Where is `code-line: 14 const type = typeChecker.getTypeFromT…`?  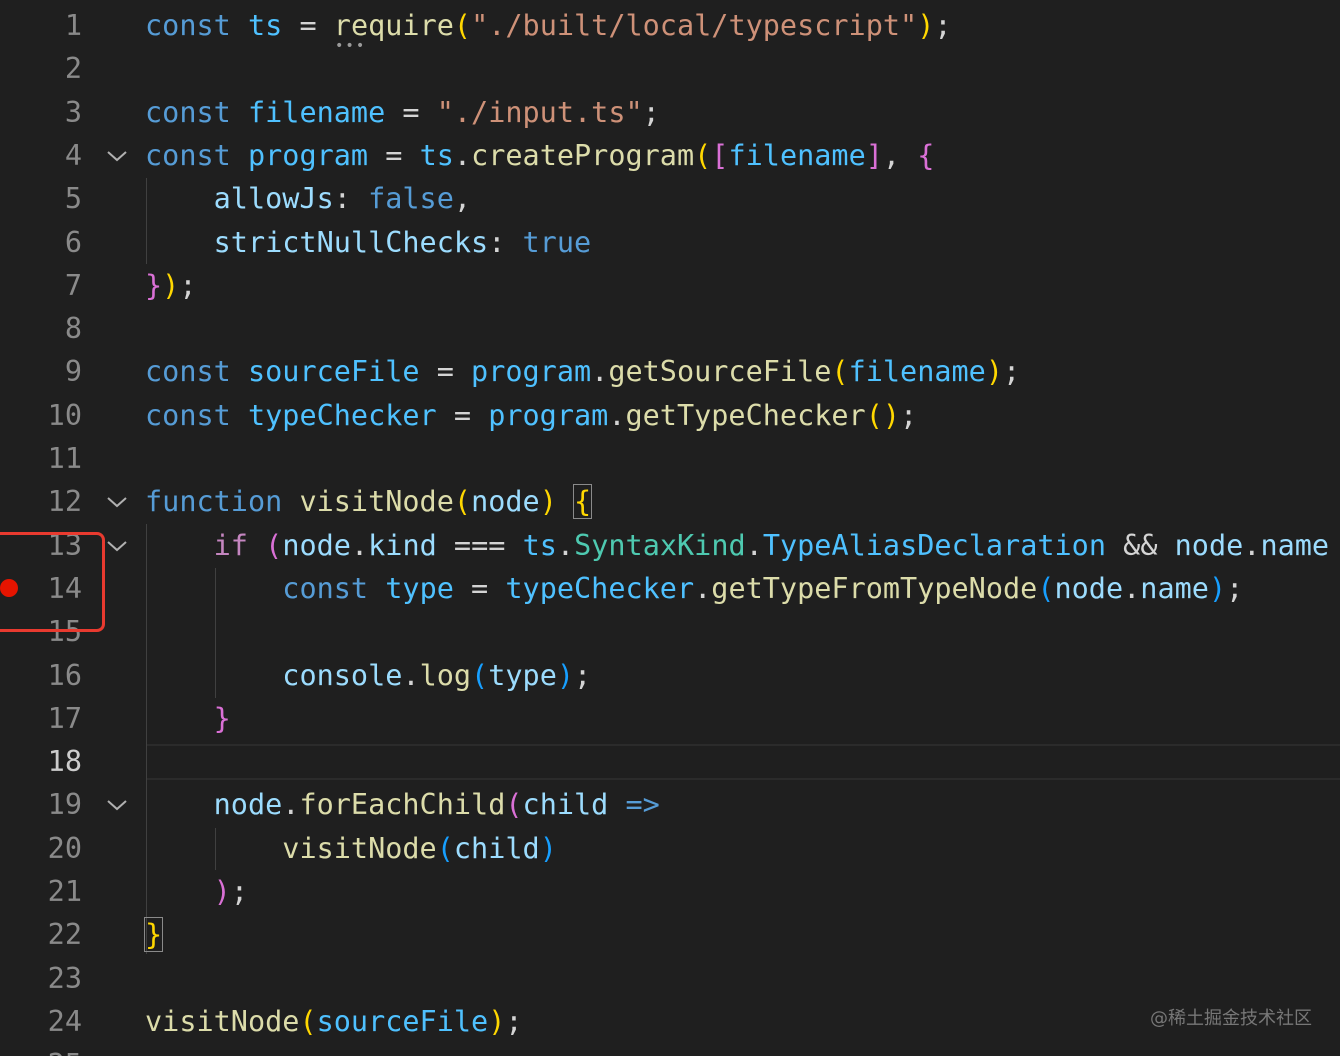
code-line: 14 const type = typeChecker.getTypeFromT… is located at coordinates (670, 589).